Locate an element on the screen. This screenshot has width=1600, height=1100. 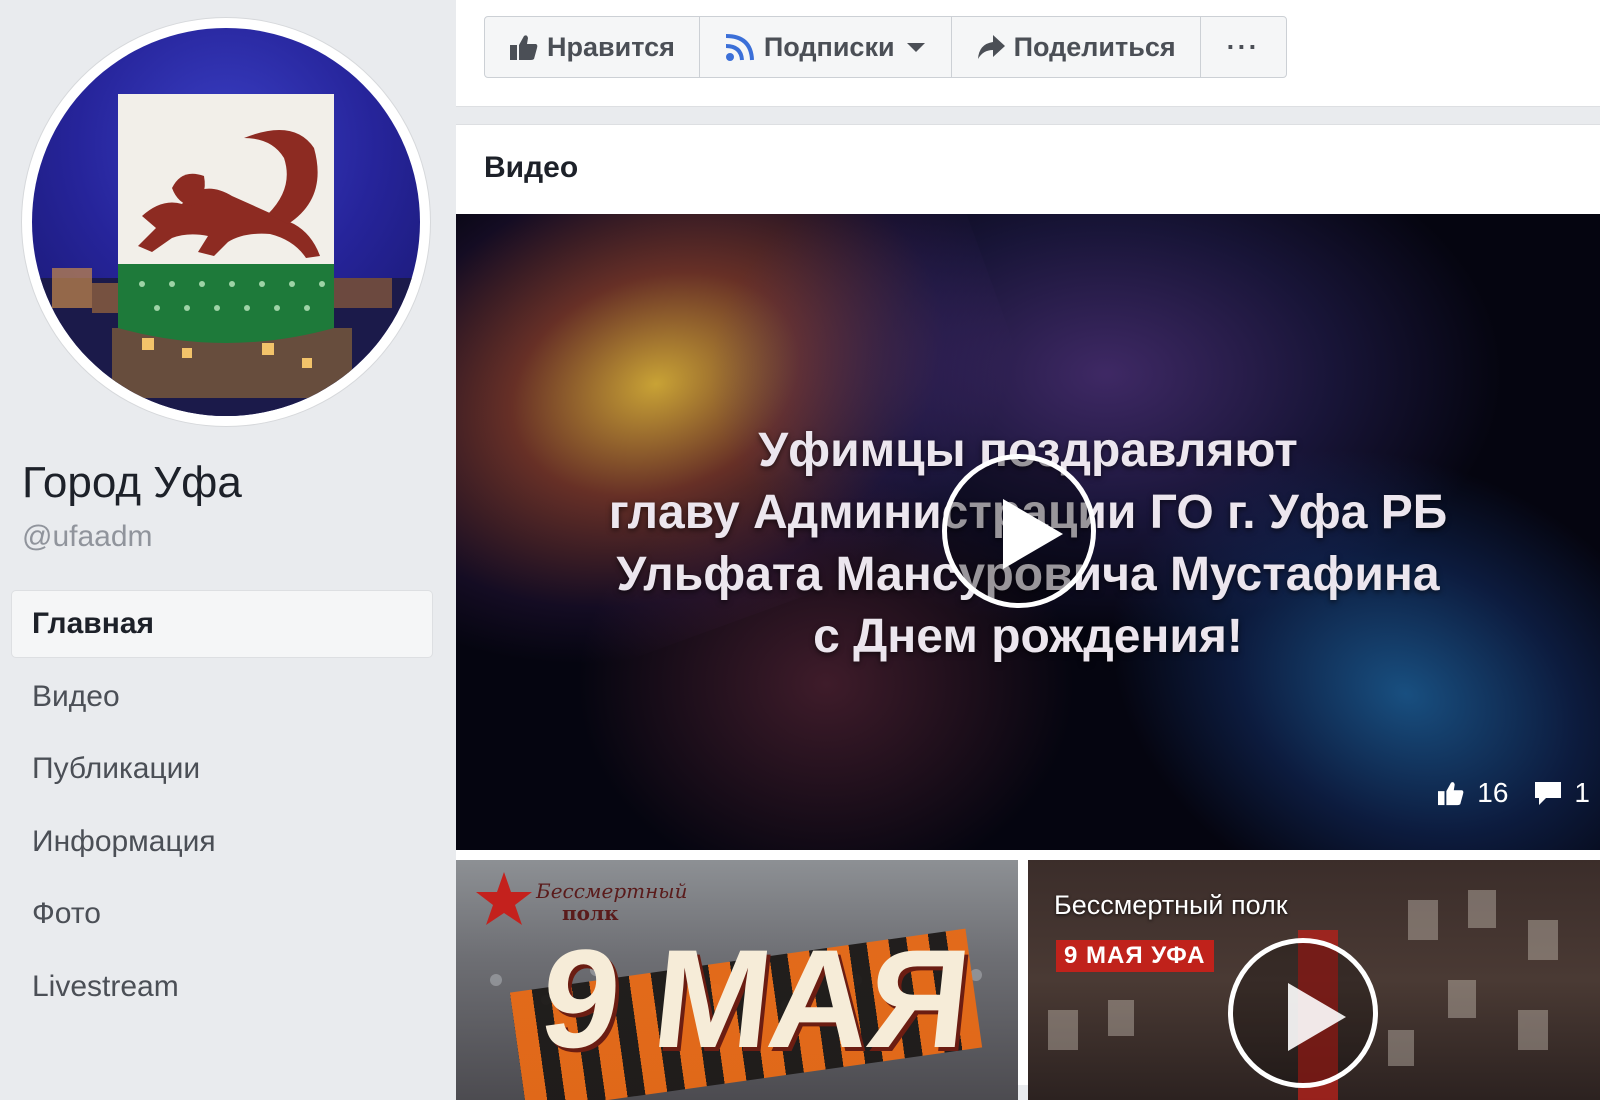
profile-avatar is located at coordinates (226, 222).